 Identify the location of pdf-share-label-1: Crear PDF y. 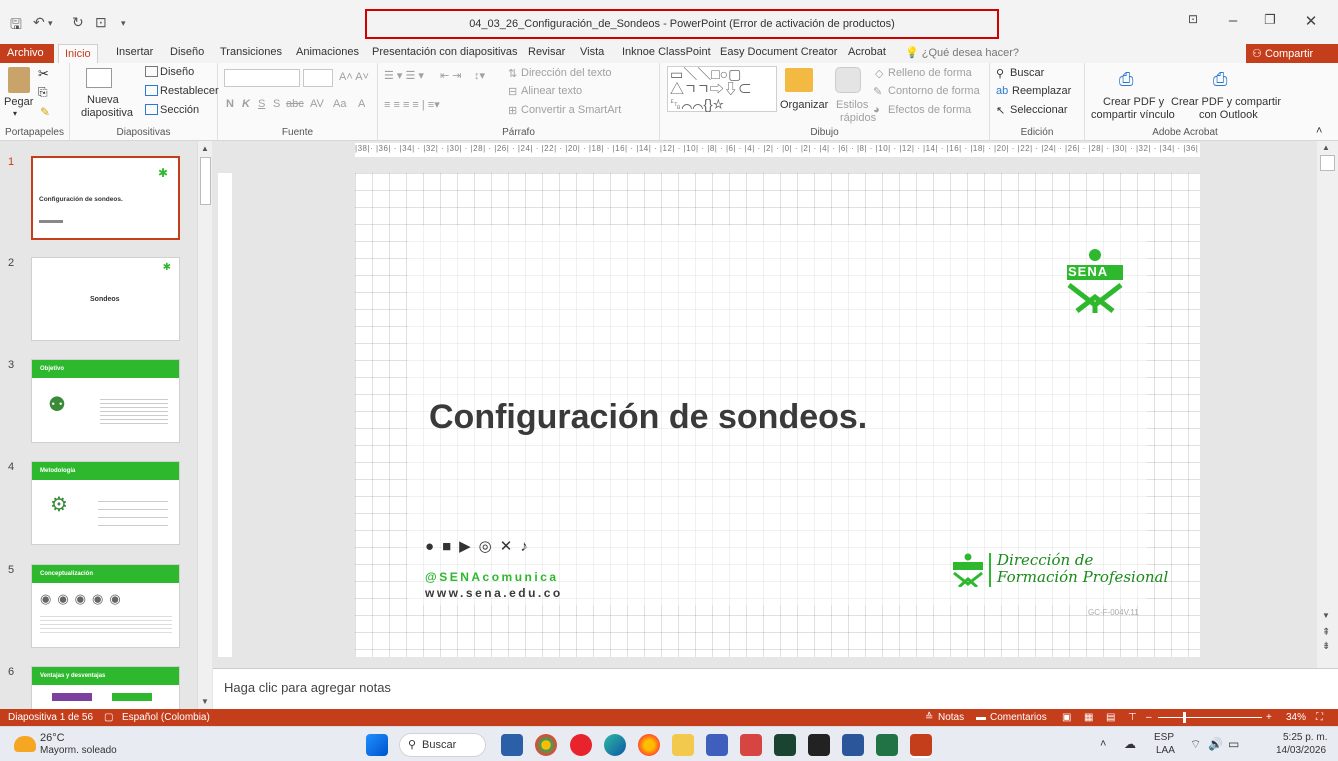
(1133, 102).